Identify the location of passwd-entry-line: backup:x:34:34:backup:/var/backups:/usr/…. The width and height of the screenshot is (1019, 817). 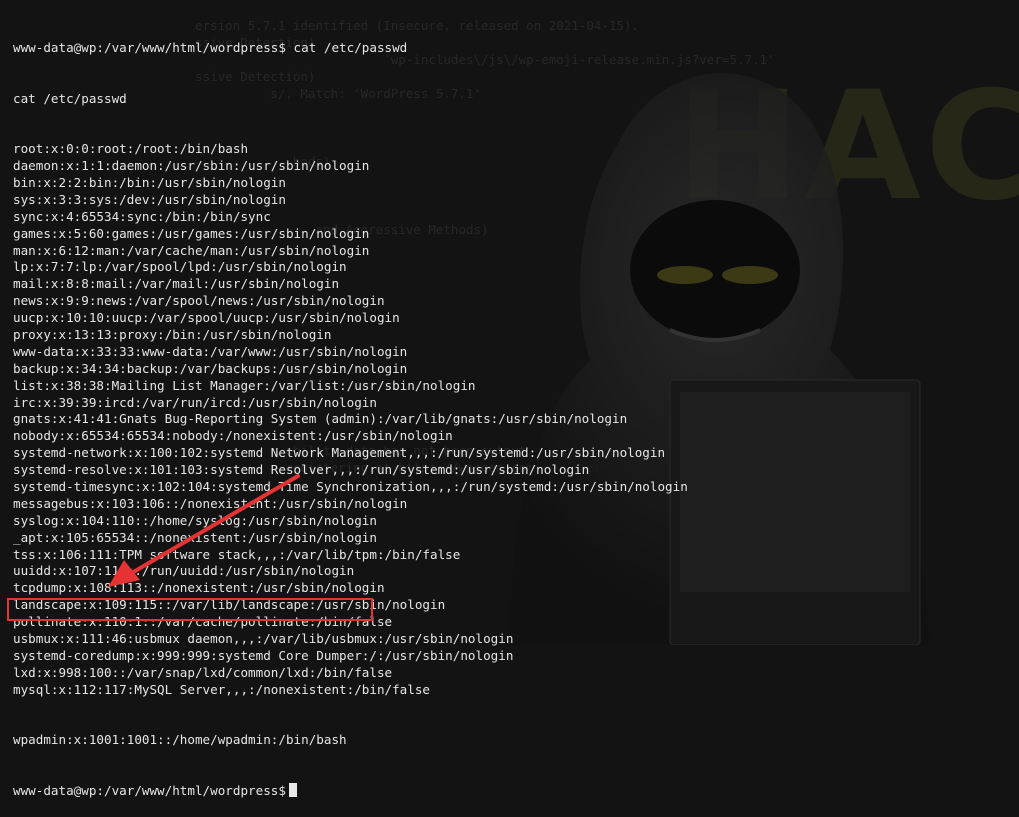
(210, 368).